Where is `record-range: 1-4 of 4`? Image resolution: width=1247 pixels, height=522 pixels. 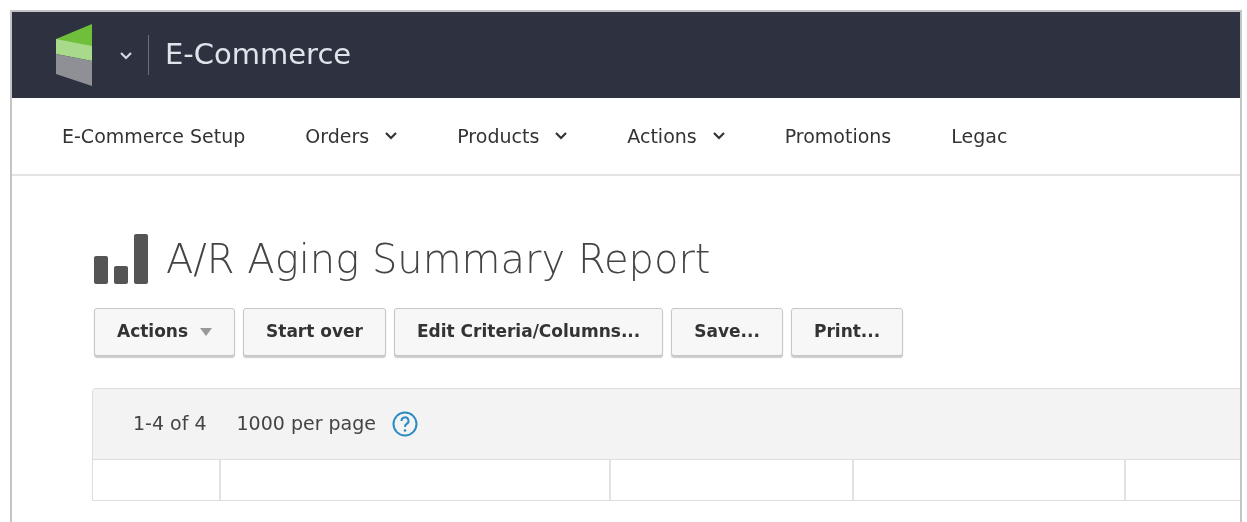
record-range: 1-4 of 4 is located at coordinates (170, 424).